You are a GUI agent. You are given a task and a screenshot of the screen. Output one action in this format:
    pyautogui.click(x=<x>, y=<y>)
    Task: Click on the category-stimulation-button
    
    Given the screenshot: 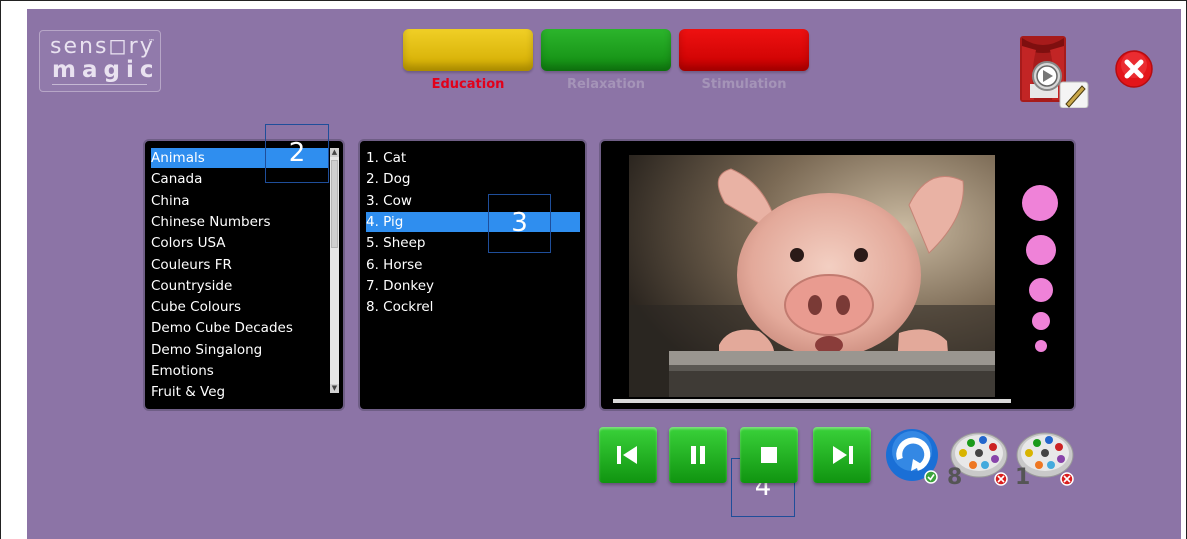 What is the action you would take?
    pyautogui.click(x=744, y=50)
    